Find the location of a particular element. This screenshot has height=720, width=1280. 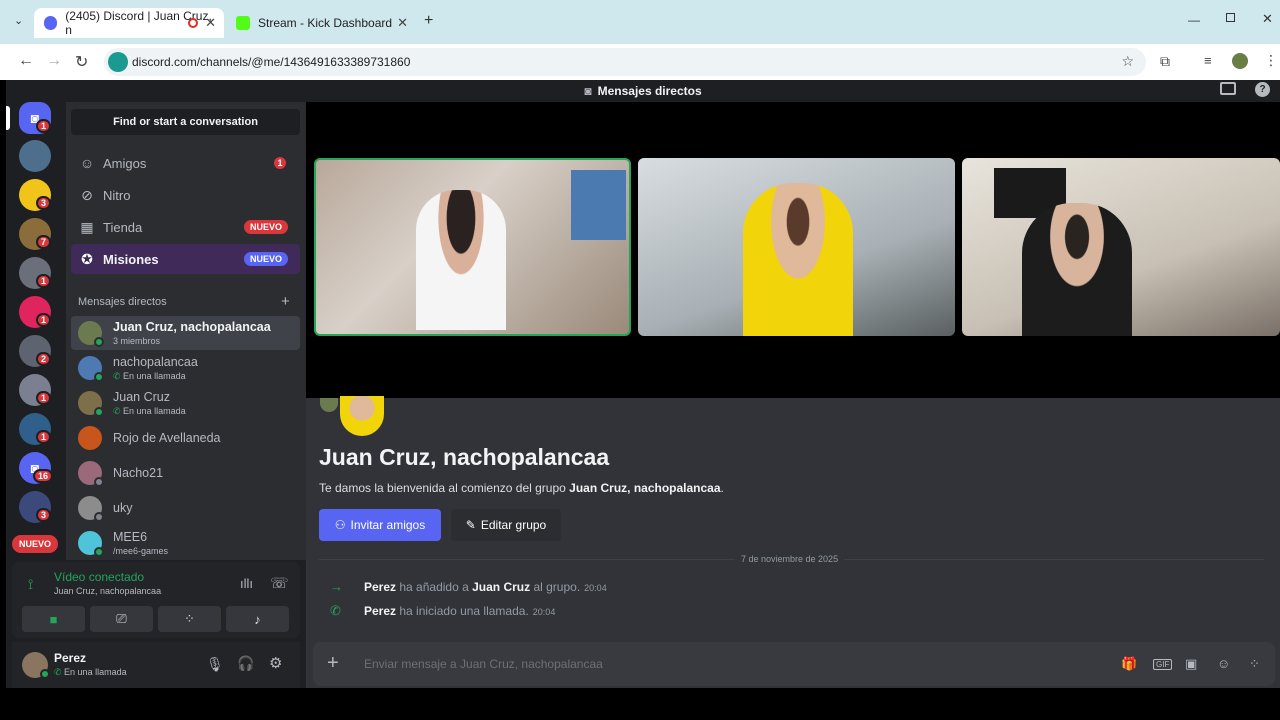

home-badge: 1 is located at coordinates (44, 126).